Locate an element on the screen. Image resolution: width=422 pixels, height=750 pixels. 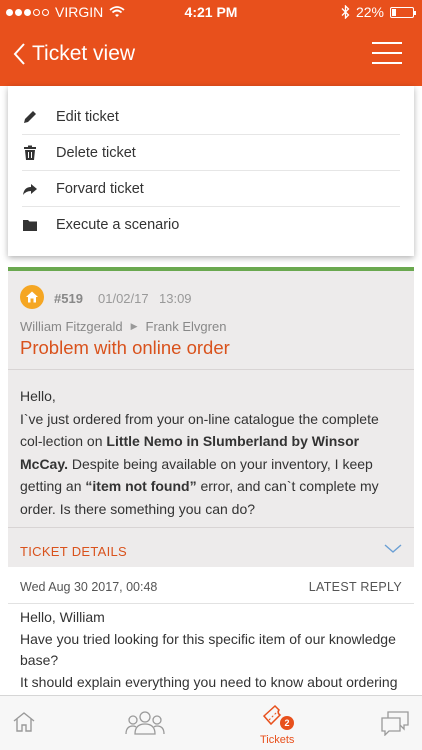
tab-tickets: 2 Tickets is located at coordinates (280, 723).